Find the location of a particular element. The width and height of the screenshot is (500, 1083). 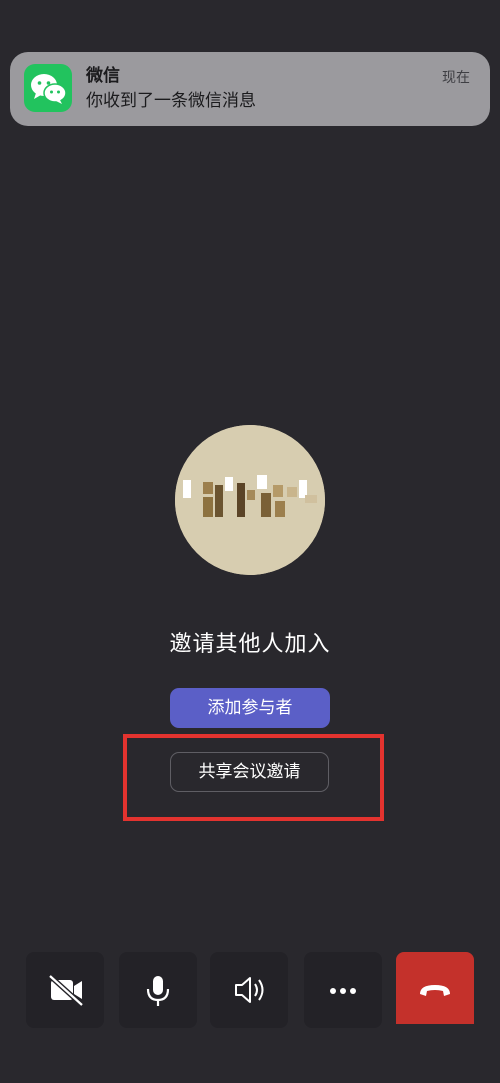

microphone-button is located at coordinates (158, 990).